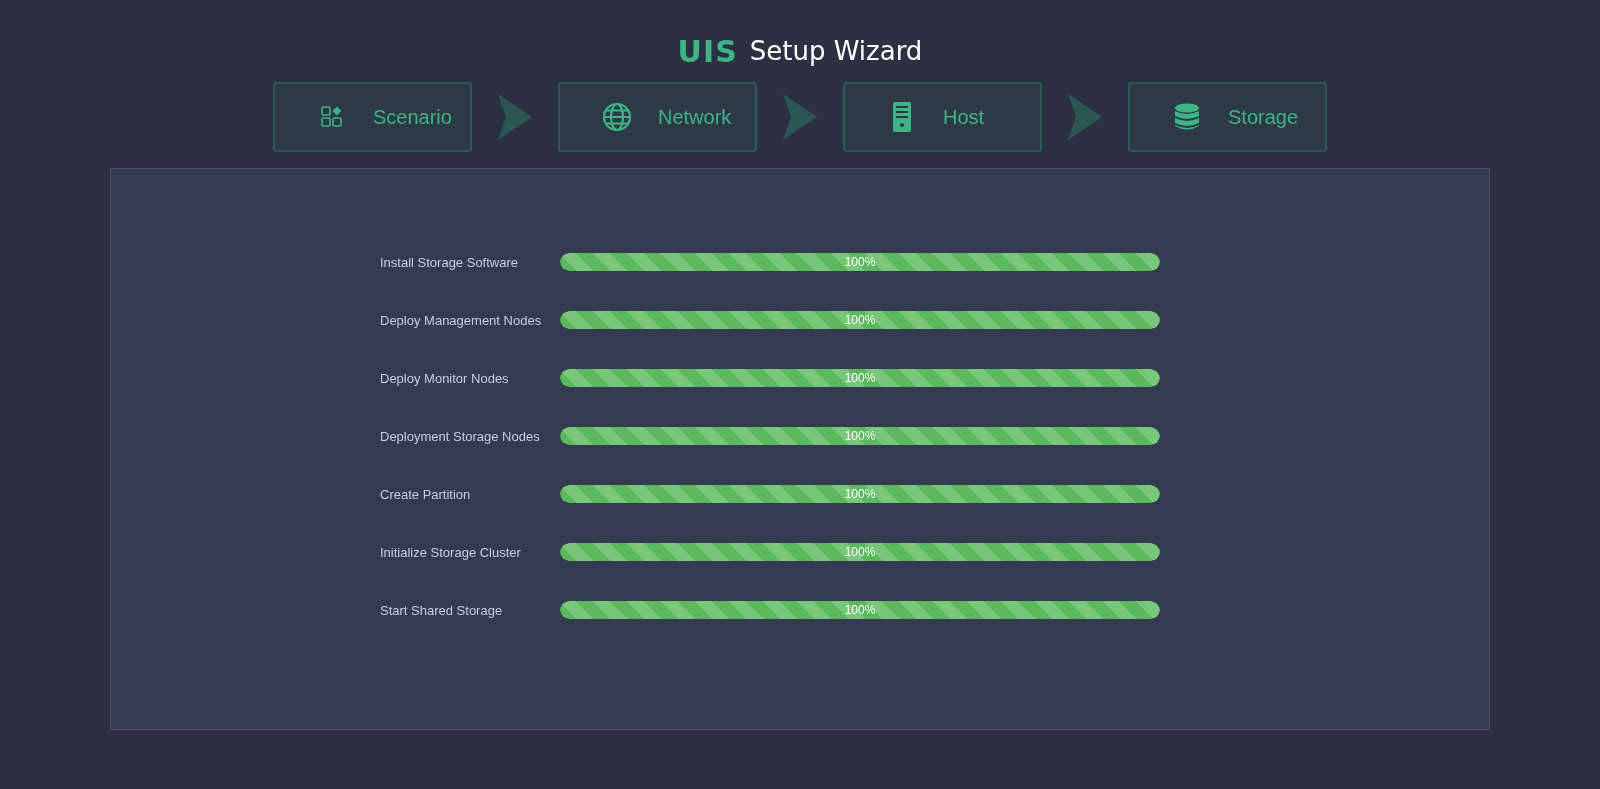 The image size is (1600, 789). Describe the element at coordinates (332, 117) in the screenshot. I see `apps-icon` at that location.